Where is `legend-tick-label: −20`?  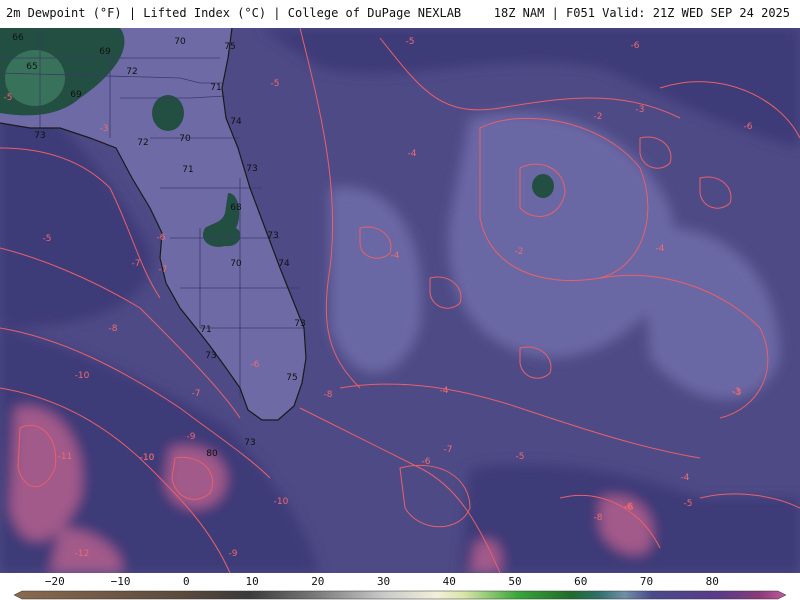 legend-tick-label: −20 is located at coordinates (54, 581).